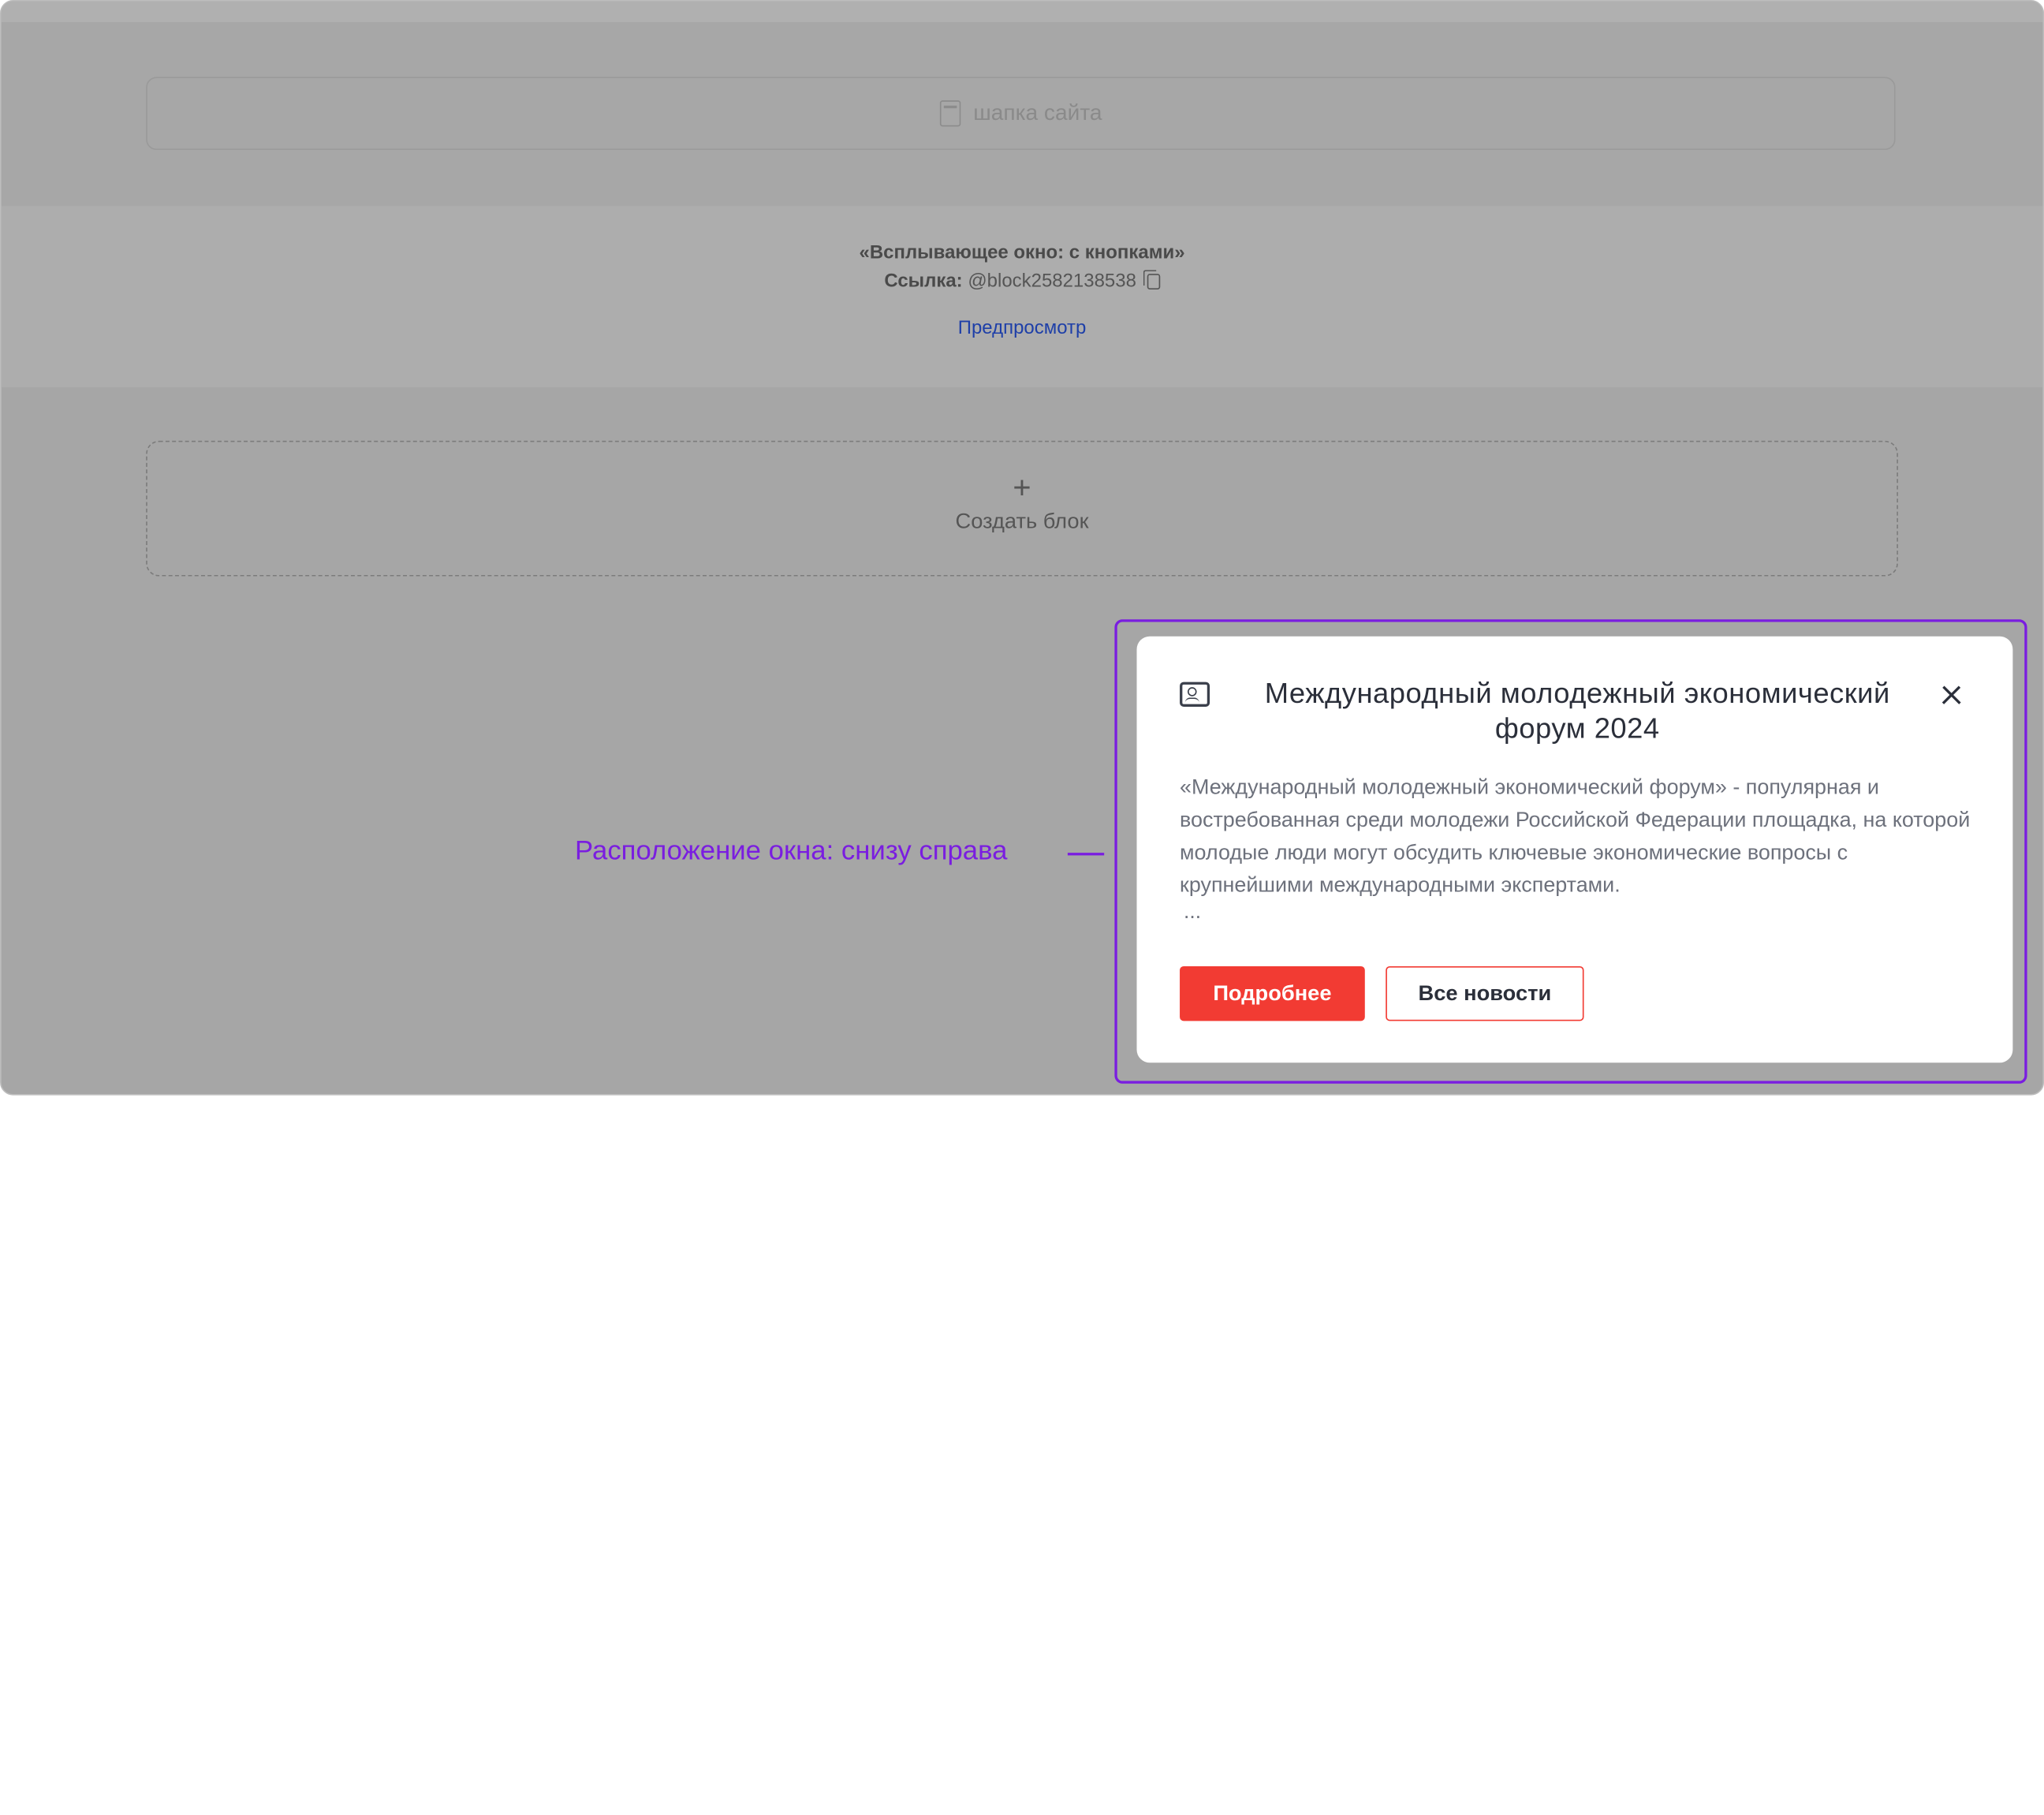 Image resolution: width=2044 pixels, height=1815 pixels. I want to click on id-card-icon, so click(1195, 694).